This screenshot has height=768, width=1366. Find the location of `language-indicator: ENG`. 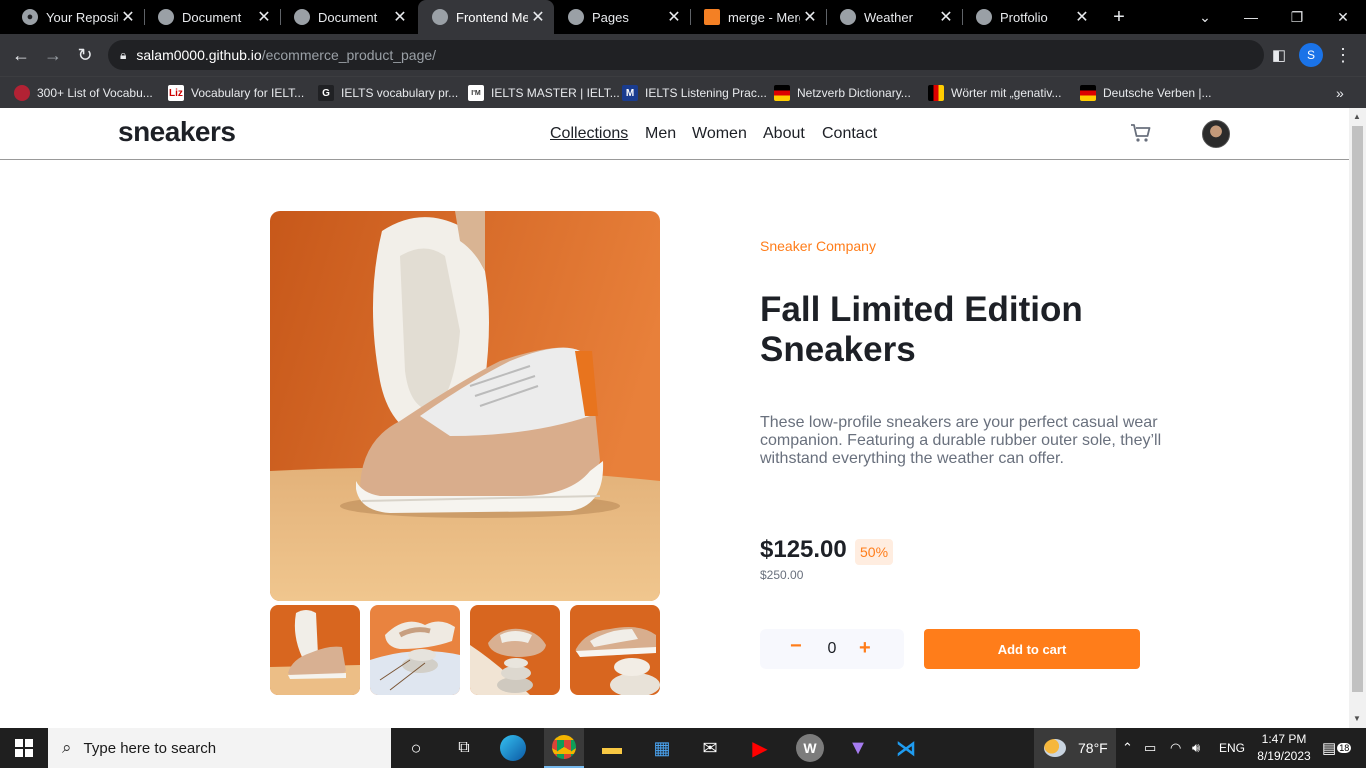

language-indicator: ENG is located at coordinates (1232, 748).